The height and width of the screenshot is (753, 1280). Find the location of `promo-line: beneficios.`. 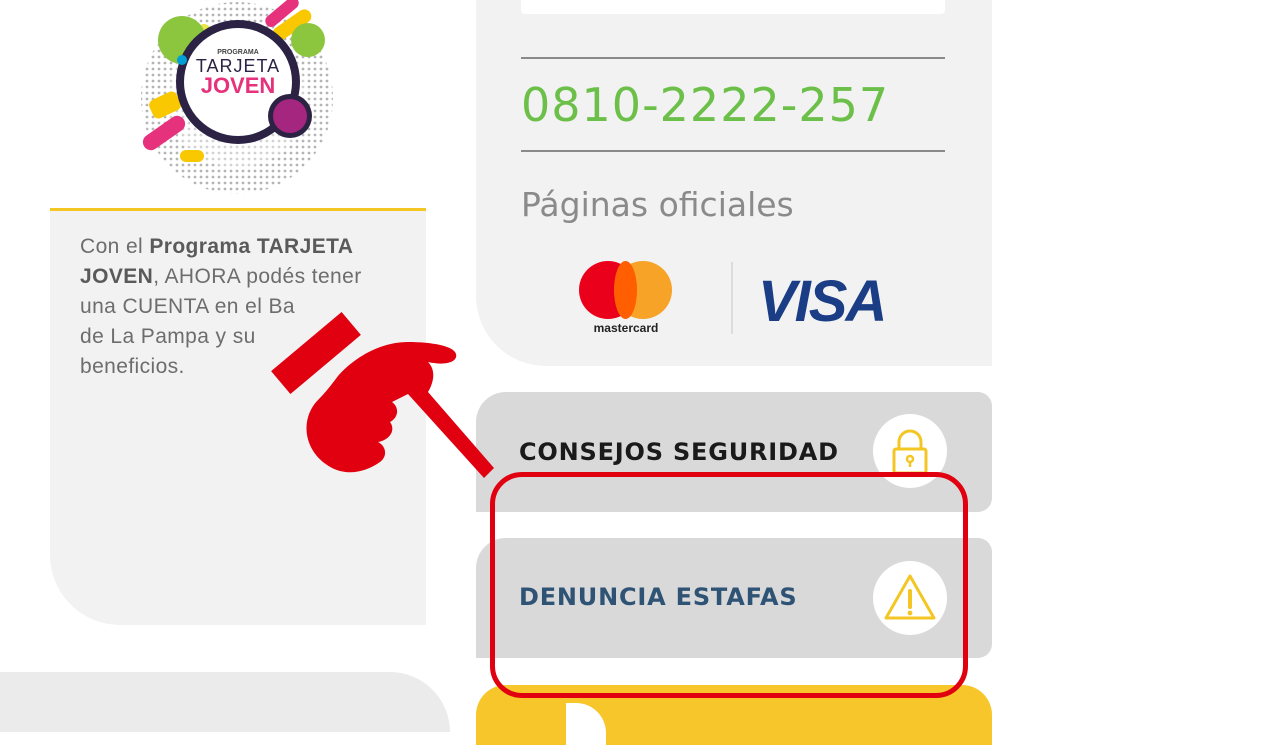

promo-line: beneficios. is located at coordinates (132, 366).